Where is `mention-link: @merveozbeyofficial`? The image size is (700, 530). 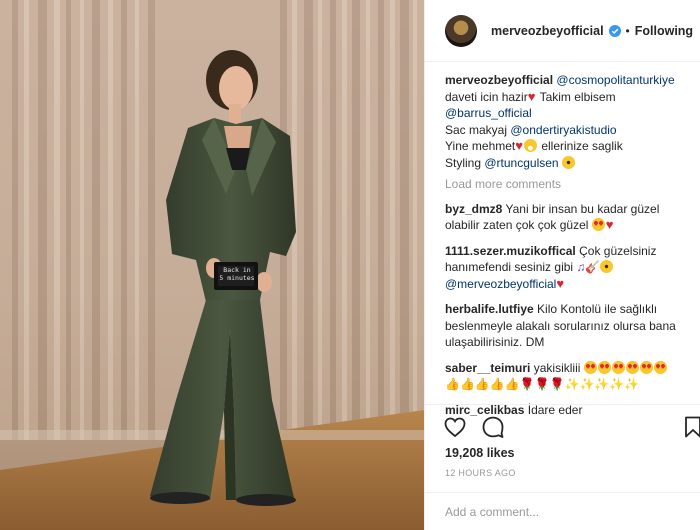
mention-link: @merveozbeyofficial is located at coordinates (500, 284).